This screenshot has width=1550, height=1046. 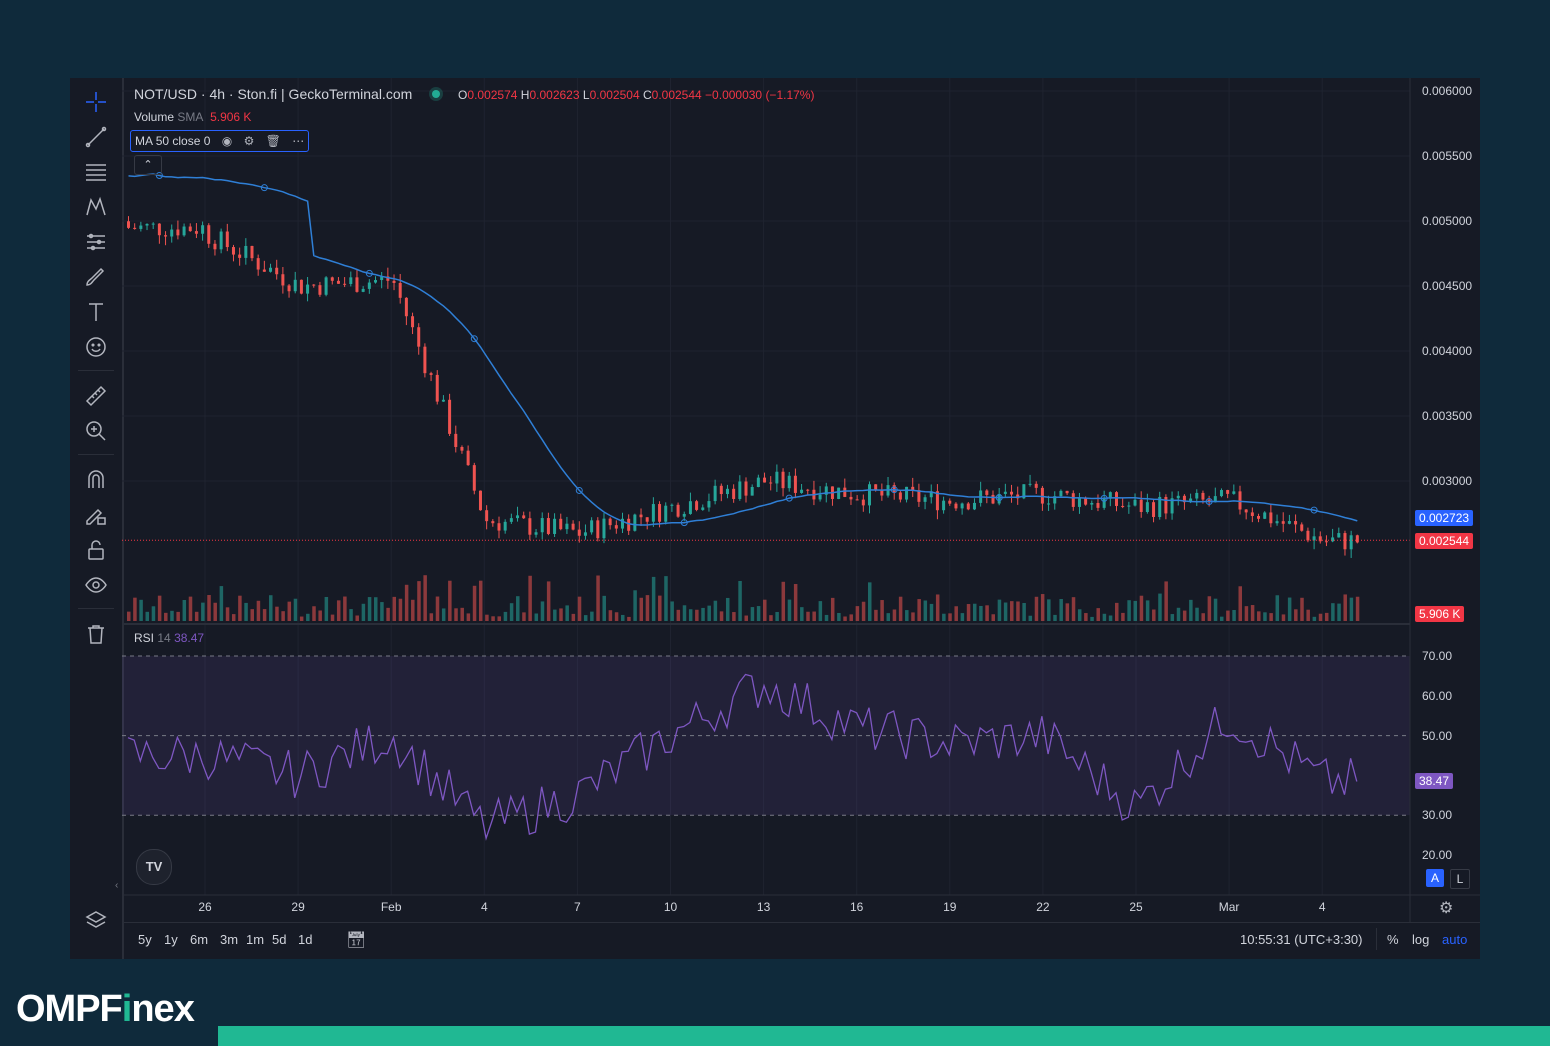 I want to click on price-tick-label: 0.005000, so click(x=1447, y=221).